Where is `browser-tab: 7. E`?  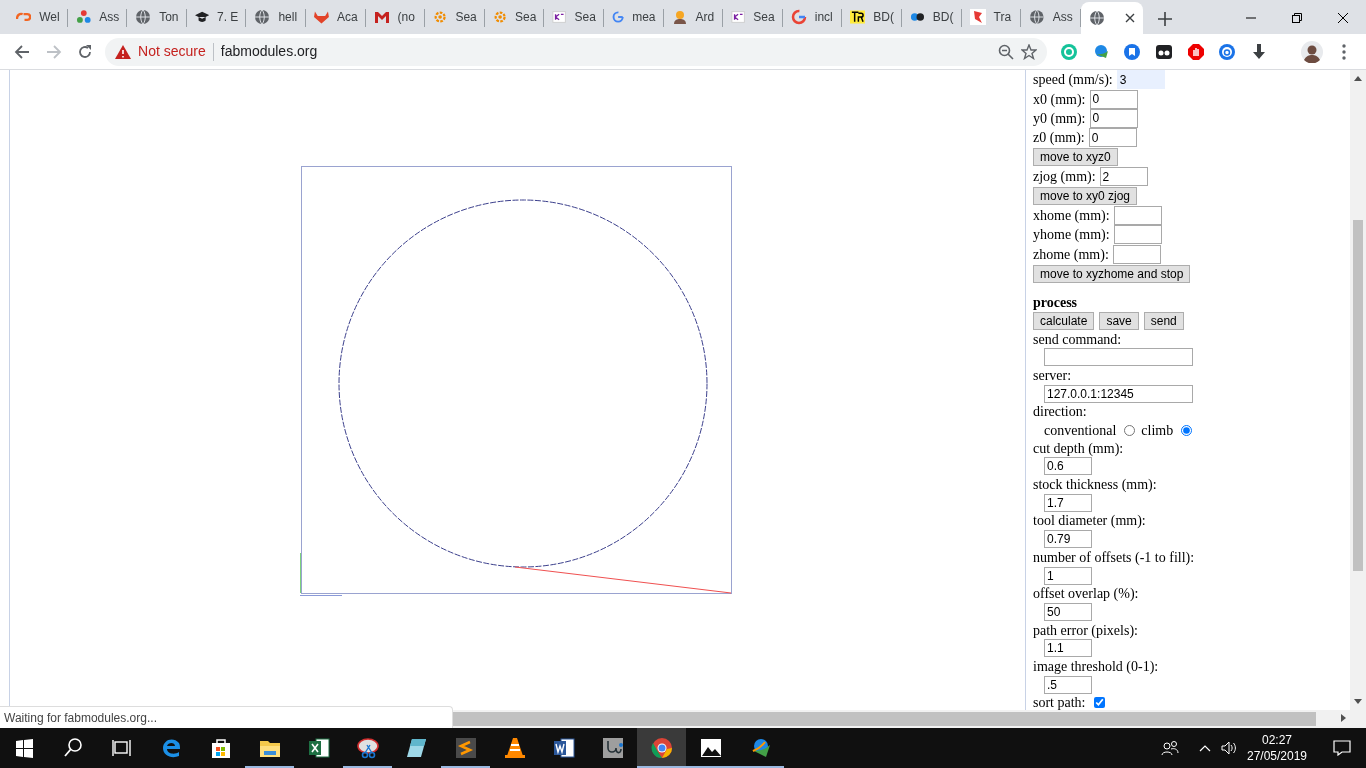
browser-tab: 7. E is located at coordinates (216, 17).